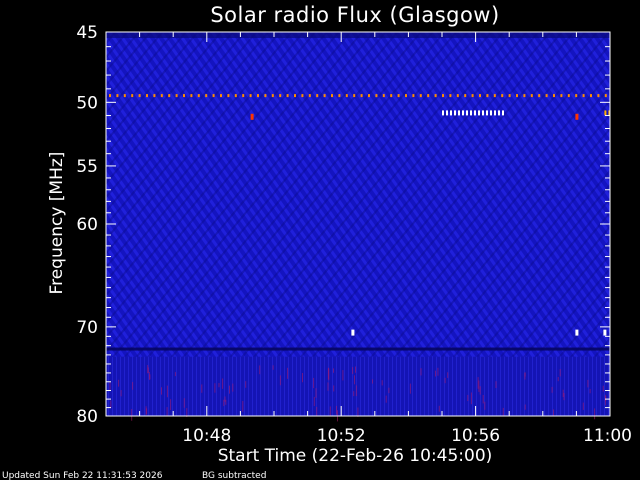  I want to click on y-tick-label: 80, so click(87, 417).